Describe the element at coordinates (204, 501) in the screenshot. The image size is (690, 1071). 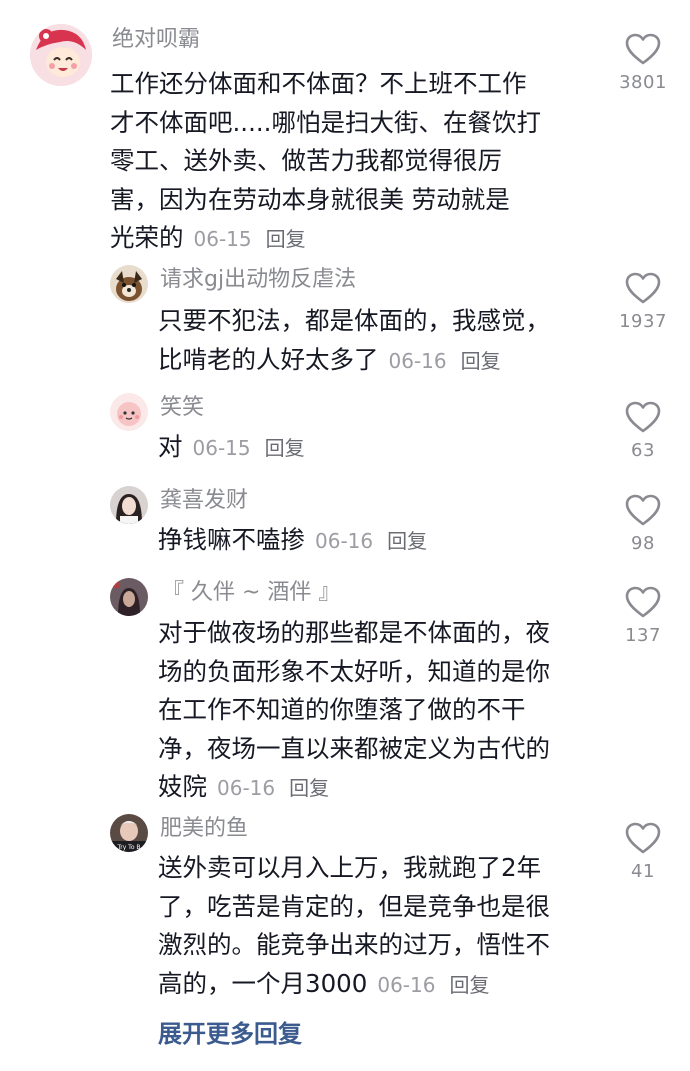
I see `username: 龚喜发财` at that location.